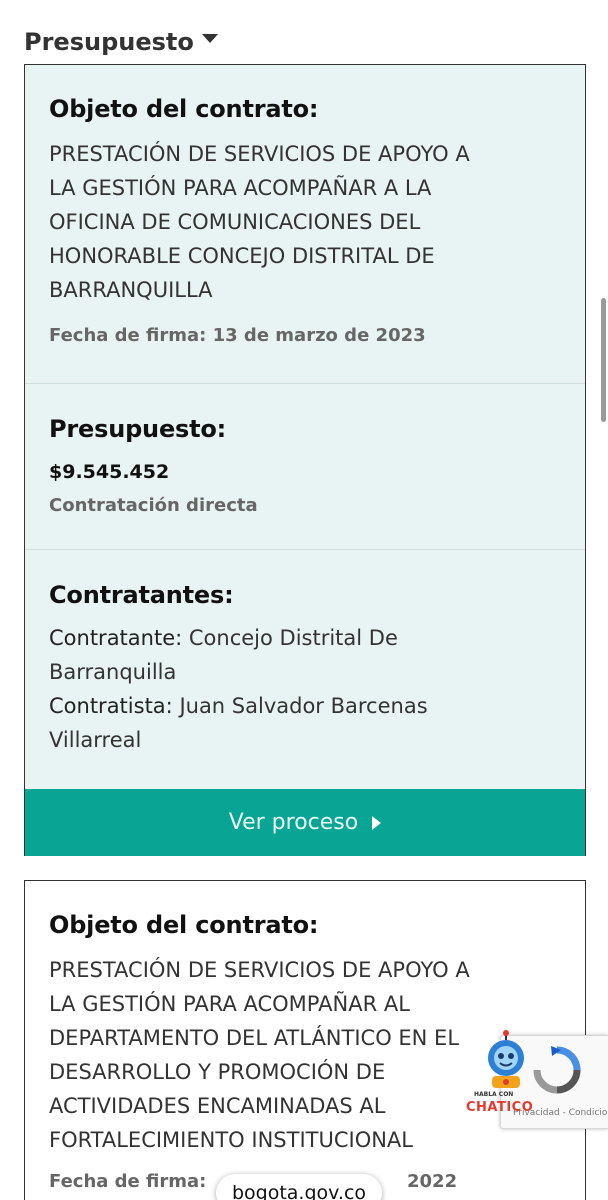 The image size is (608, 1200). I want to click on contracting-party-label: Contratante:, so click(116, 638).